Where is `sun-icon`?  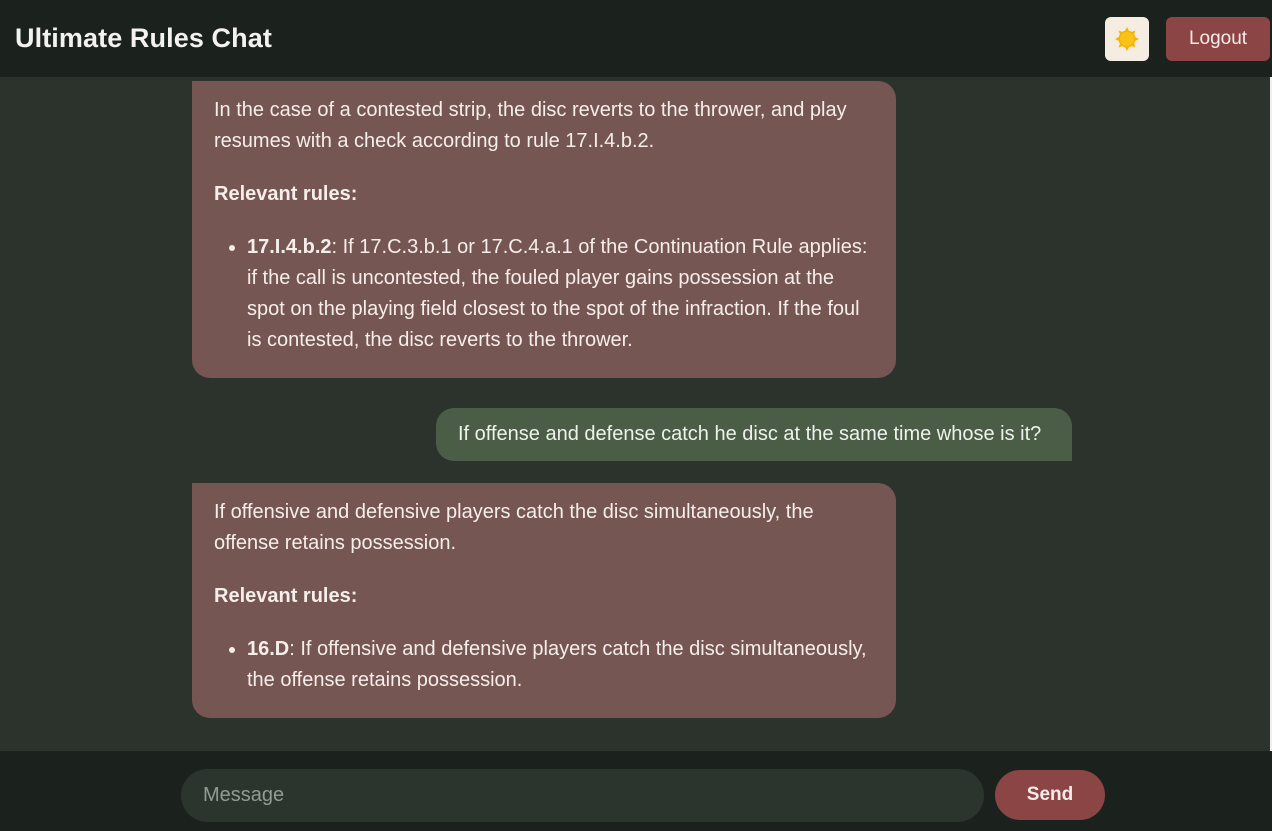
sun-icon is located at coordinates (1127, 38).